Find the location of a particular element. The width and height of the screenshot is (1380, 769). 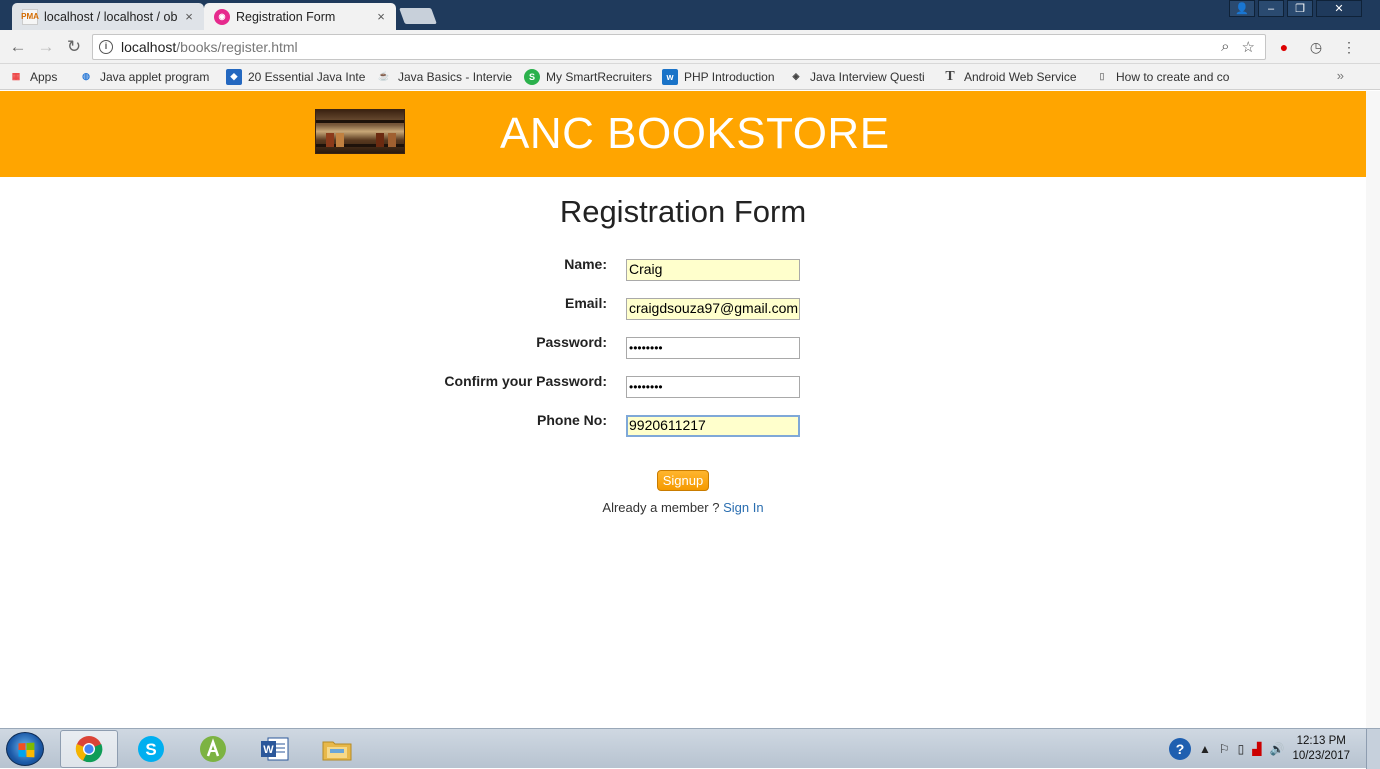

confirm-password-label: Confirm your Password: is located at coordinates (525, 381).